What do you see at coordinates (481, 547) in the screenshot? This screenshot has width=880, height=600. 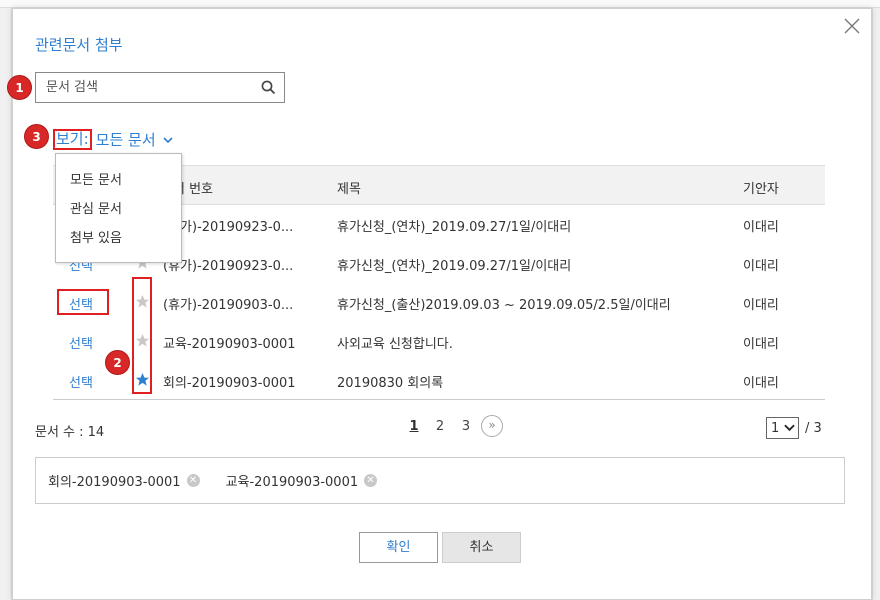 I see `cancel-button: 취소` at bounding box center [481, 547].